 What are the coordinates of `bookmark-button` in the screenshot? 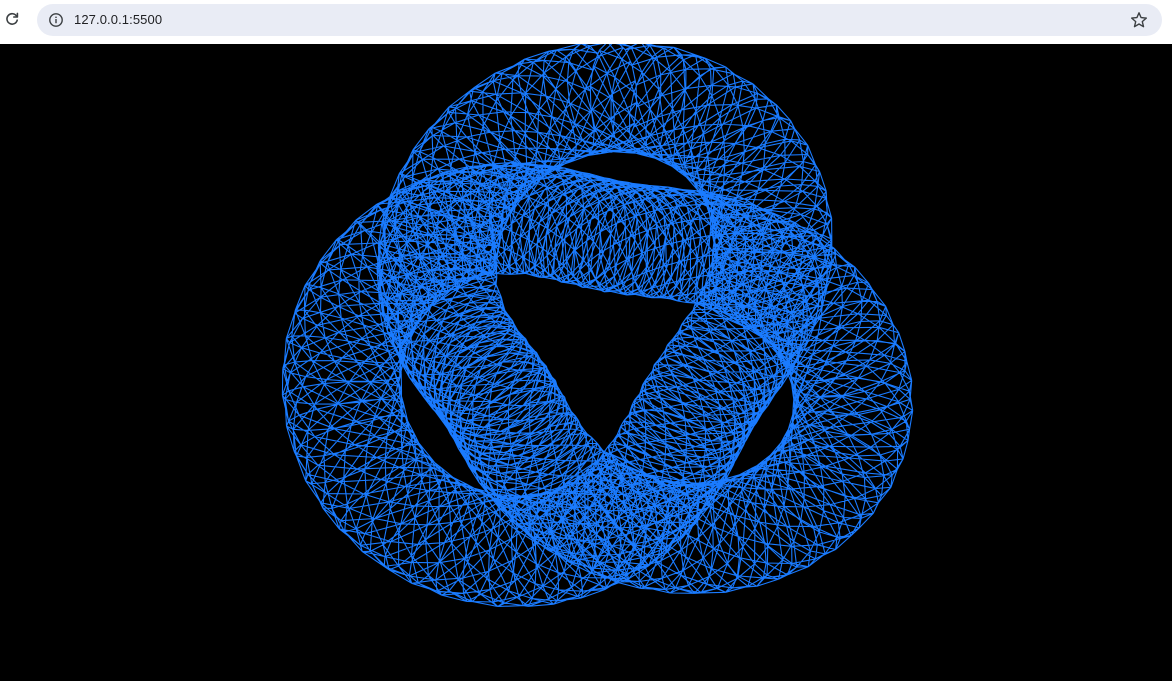 It's located at (1139, 20).